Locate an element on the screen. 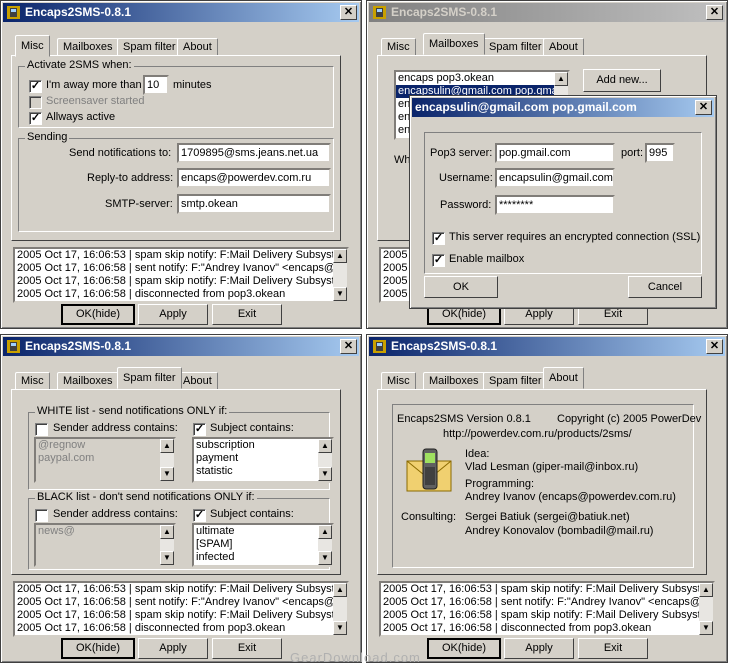 Image resolution: width=729 pixels, height=667 pixels. list-item: @regnow is located at coordinates (62, 445).